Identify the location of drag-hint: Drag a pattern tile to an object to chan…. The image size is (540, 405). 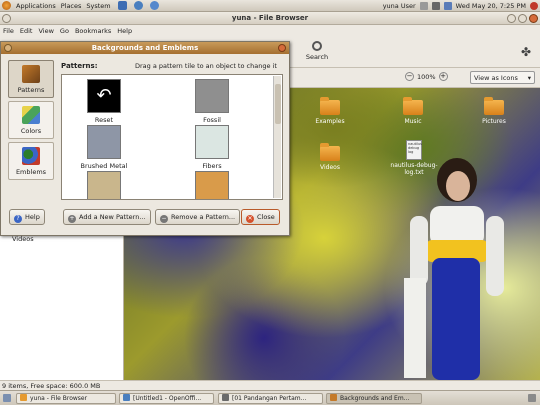
(206, 66).